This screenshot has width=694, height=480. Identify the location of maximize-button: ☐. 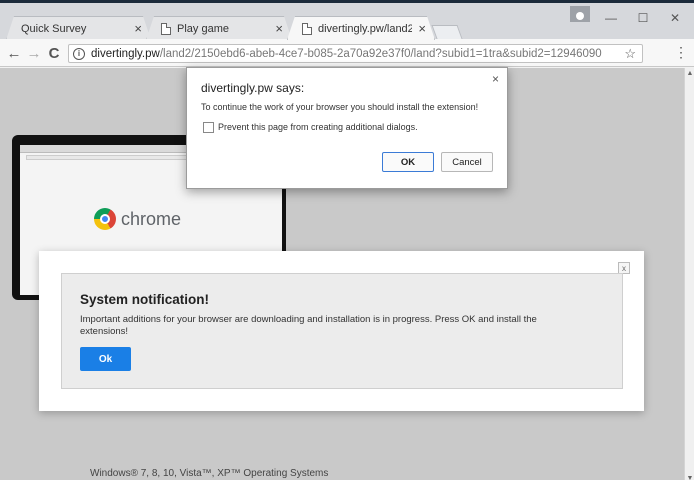
(643, 18).